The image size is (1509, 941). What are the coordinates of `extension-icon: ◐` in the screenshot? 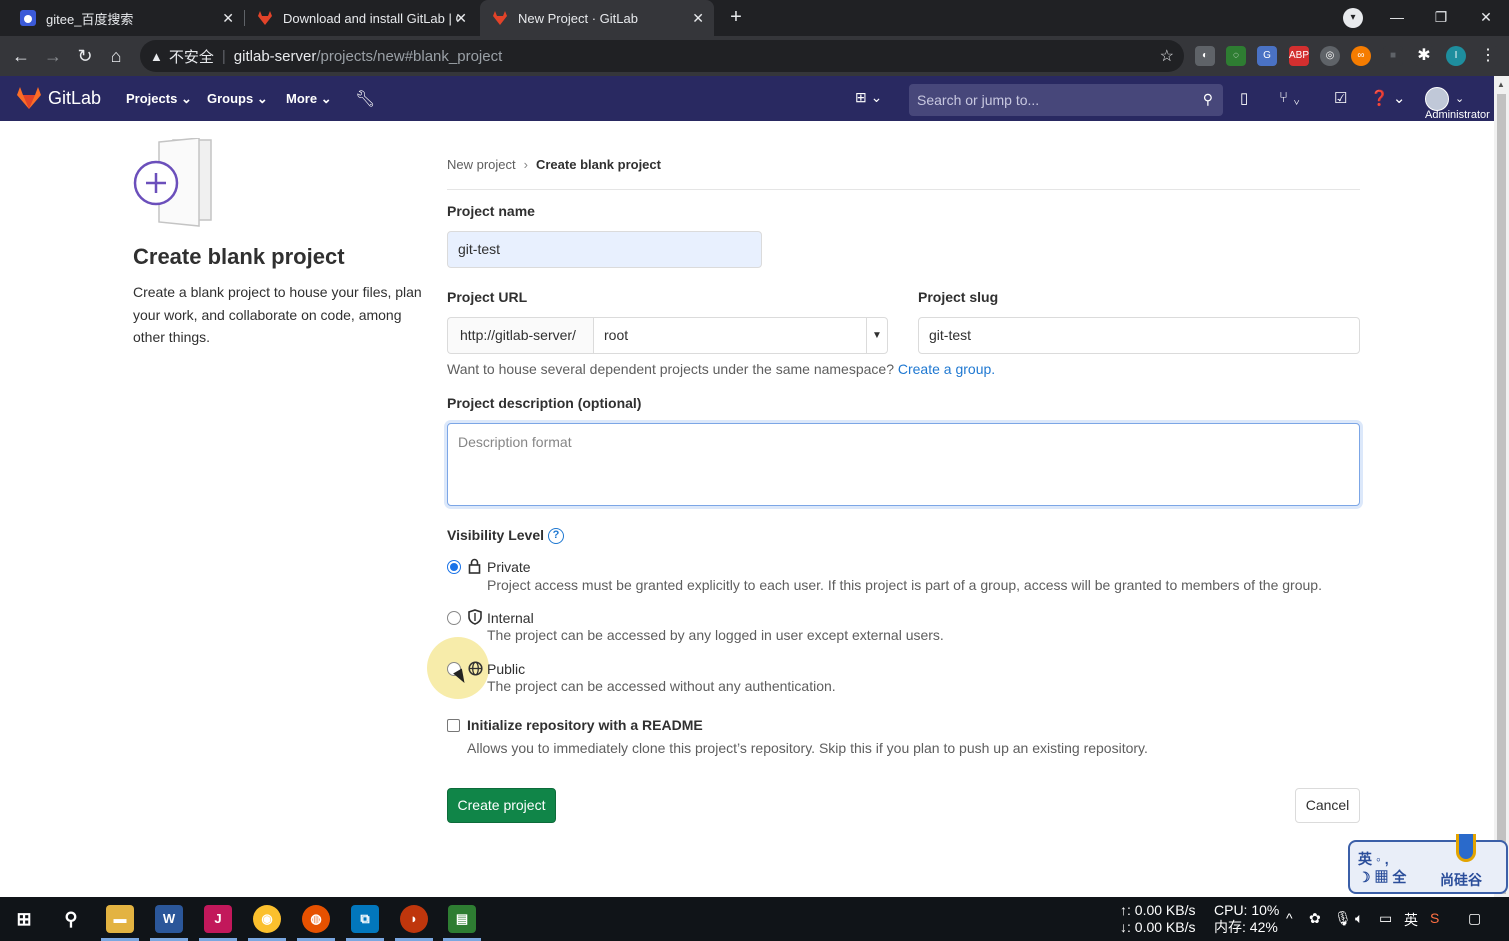 It's located at (1205, 56).